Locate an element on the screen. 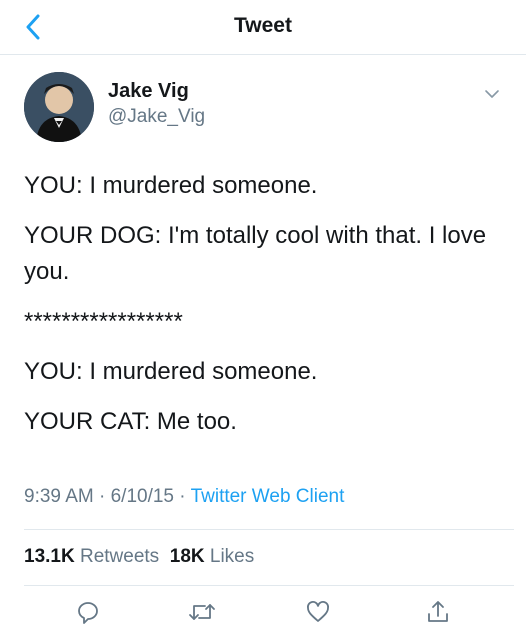 The height and width of the screenshot is (633, 526). author-handle: @Jake_Vig is located at coordinates (156, 117).